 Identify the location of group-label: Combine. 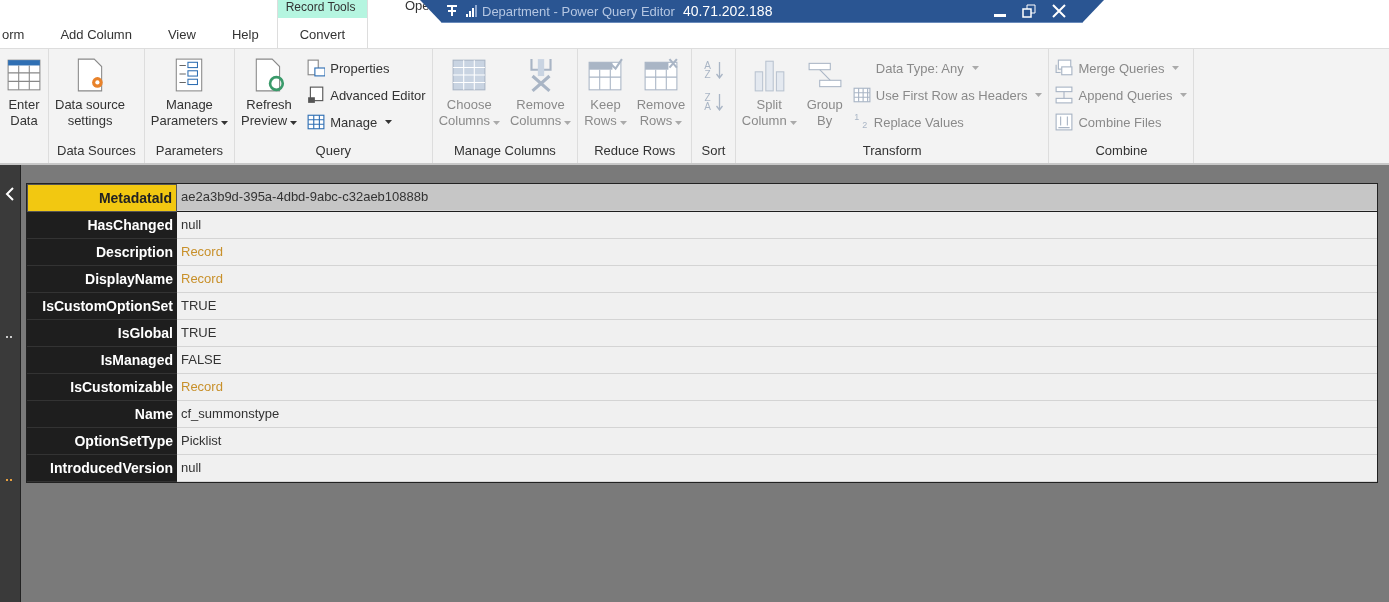
(1121, 151).